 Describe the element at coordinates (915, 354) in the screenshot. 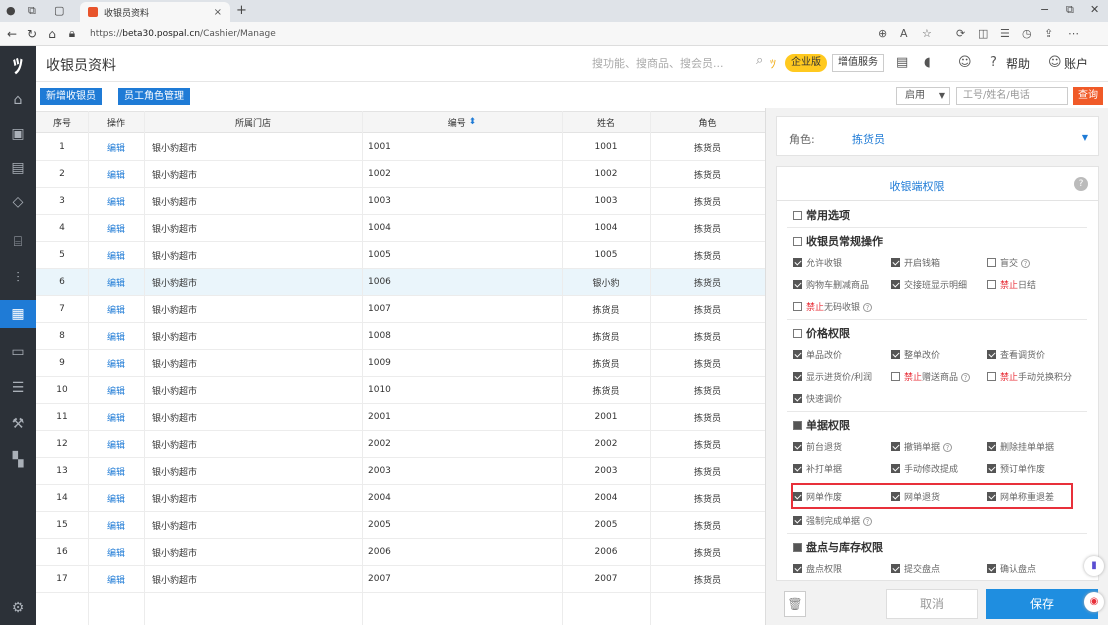

I see `perm-whole-price: 整单改价` at that location.